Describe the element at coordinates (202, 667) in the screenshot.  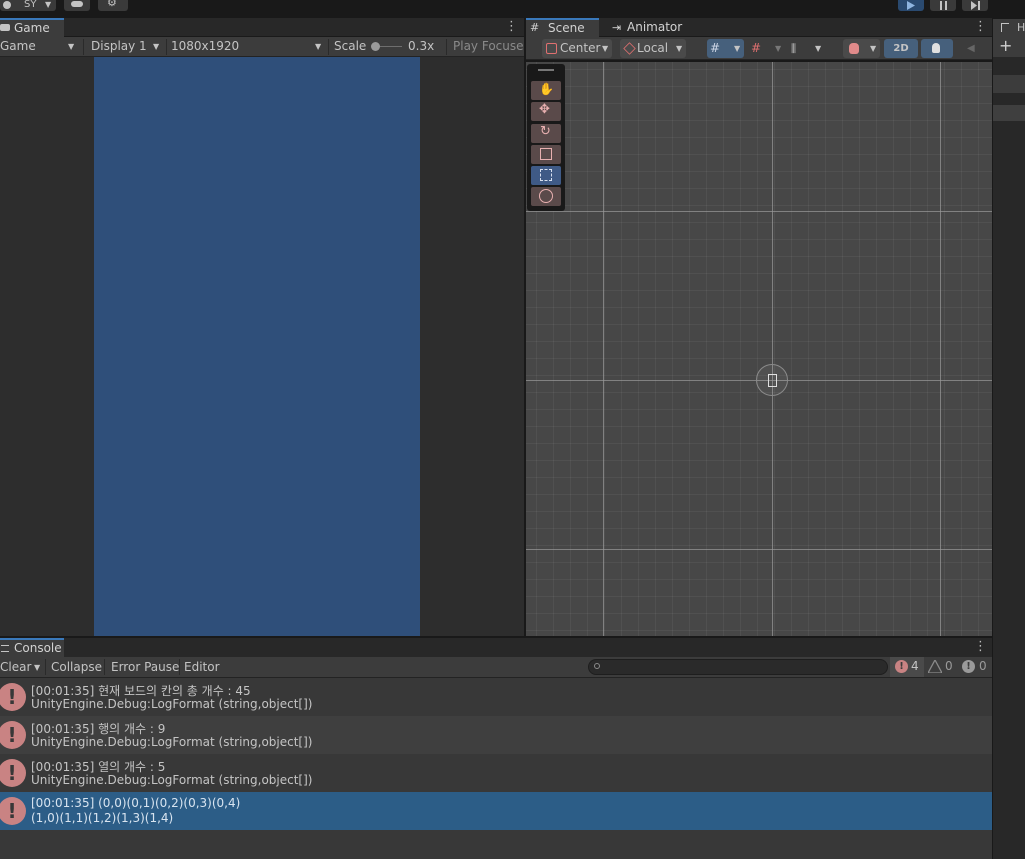
I see `editor-dropdown-label: Editor` at that location.